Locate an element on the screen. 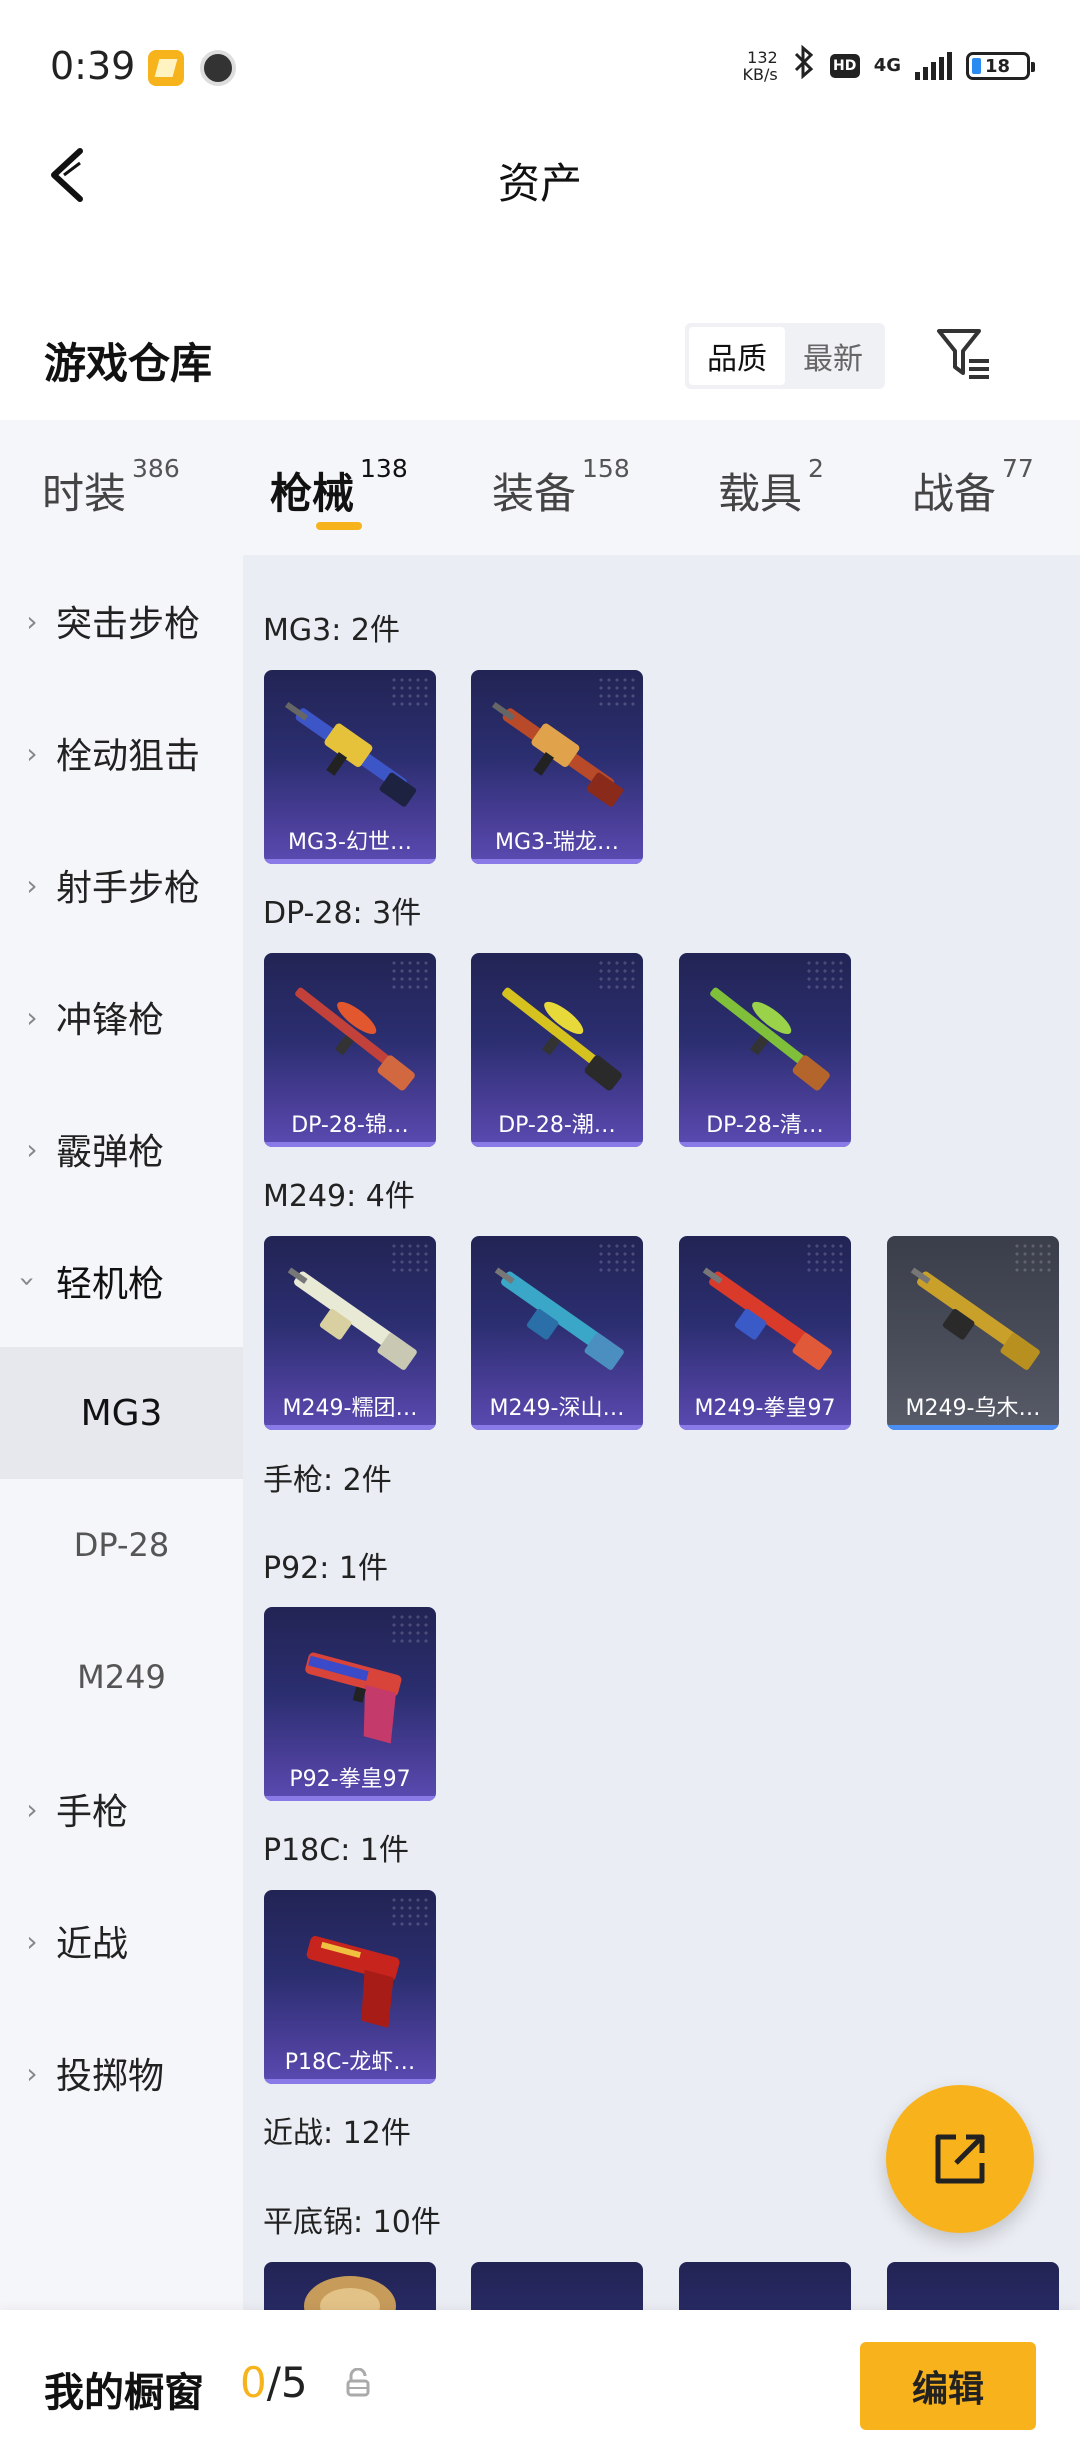  sidebar-item-lmg: › 轻机枪 is located at coordinates (121, 1281).